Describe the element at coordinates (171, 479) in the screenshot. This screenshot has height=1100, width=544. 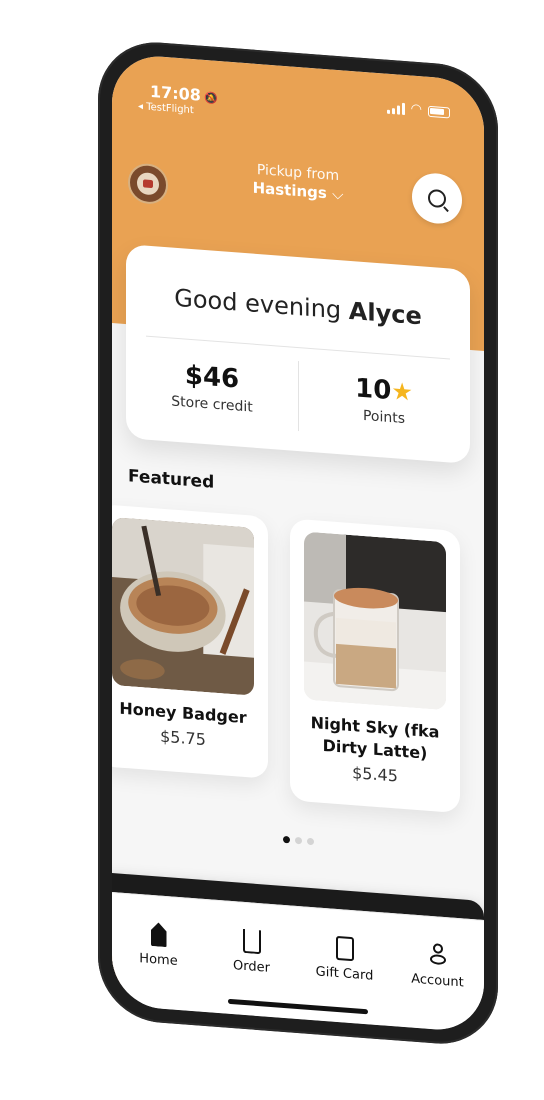
I see `featured-heading: Featured` at that location.